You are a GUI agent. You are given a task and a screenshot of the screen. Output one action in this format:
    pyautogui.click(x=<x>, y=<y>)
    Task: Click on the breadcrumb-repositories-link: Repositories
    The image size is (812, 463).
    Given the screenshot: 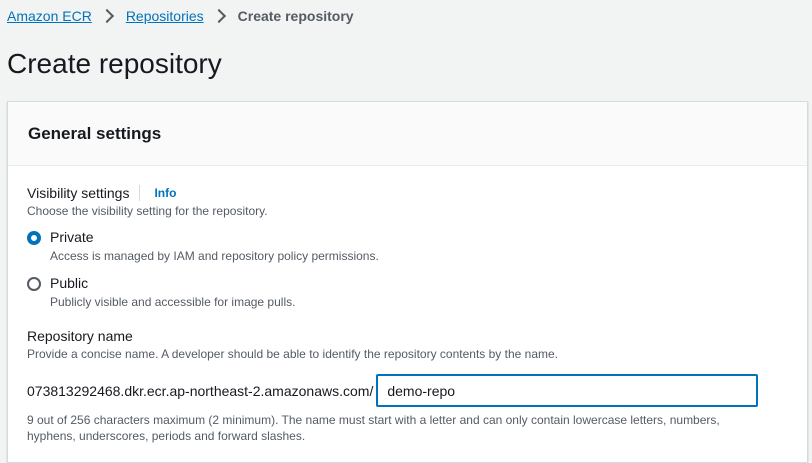 What is the action you would take?
    pyautogui.click(x=165, y=16)
    